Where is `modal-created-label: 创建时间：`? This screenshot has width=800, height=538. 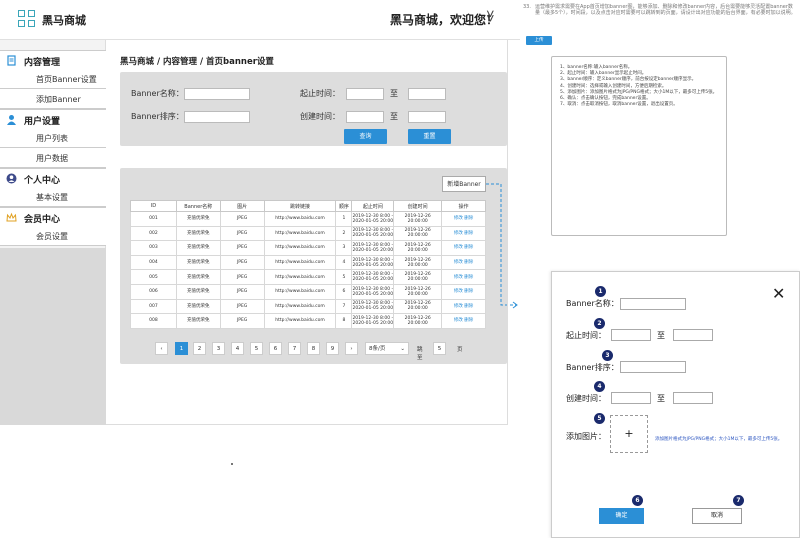
modal-created-label: 创建时间： is located at coordinates (586, 398).